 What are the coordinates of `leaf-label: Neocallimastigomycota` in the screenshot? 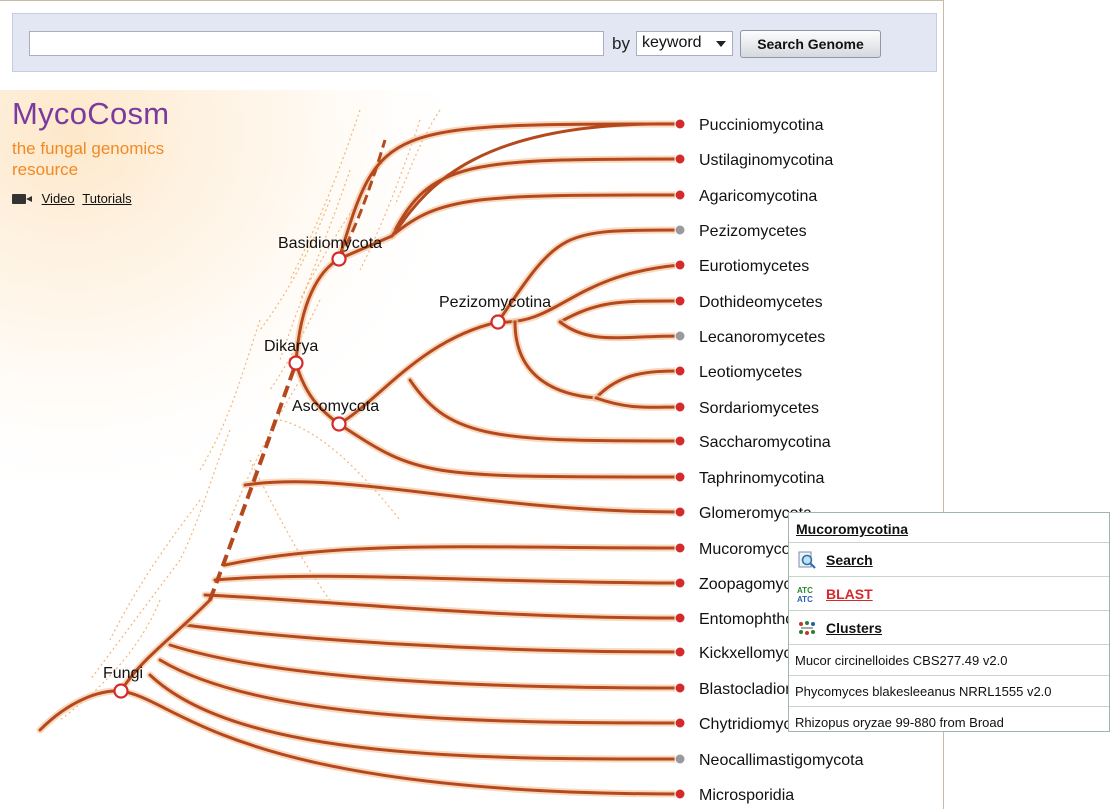 It's located at (781, 760).